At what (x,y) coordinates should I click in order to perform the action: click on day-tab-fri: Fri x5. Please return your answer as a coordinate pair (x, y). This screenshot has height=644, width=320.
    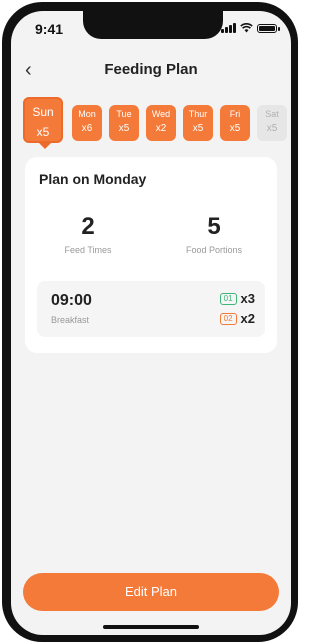
    Looking at the image, I should click on (235, 123).